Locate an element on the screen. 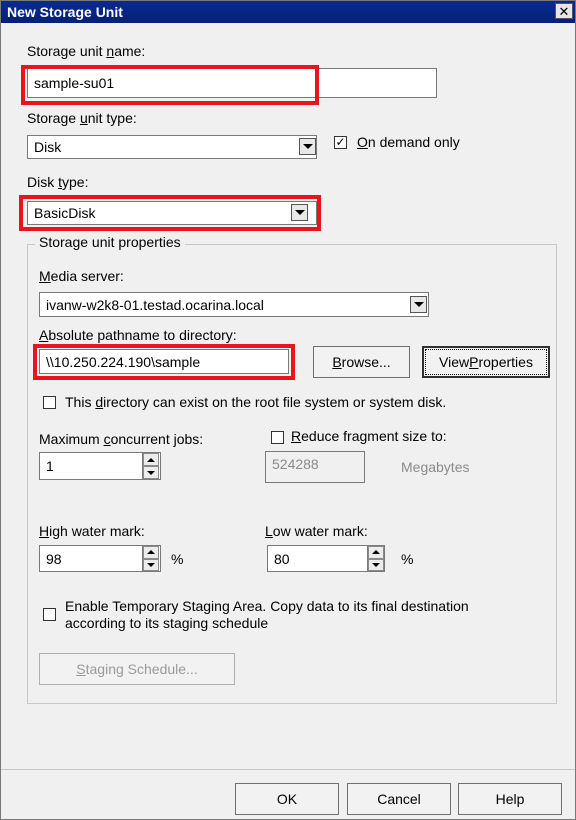 The height and width of the screenshot is (820, 576). low-water-mark-spinner is located at coordinates (375, 558).